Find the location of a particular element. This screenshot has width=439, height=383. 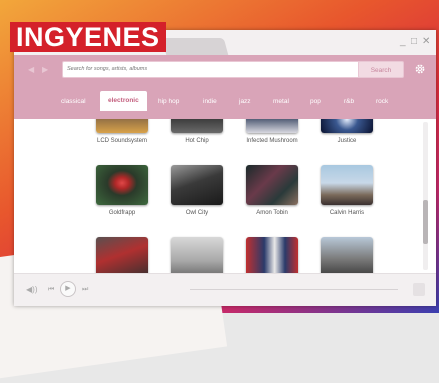

volume-icon: ◀)) is located at coordinates (31, 290).